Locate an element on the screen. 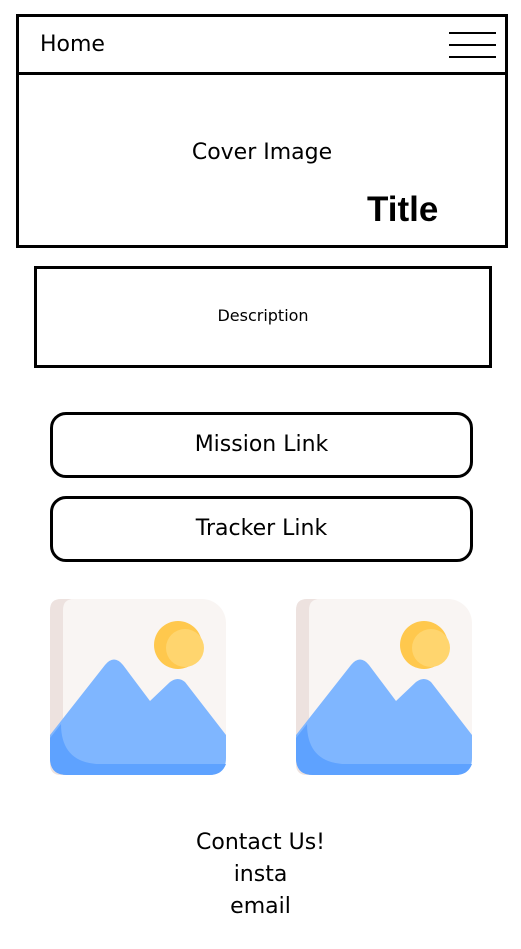 This screenshot has height=949, width=521. description-text: Description is located at coordinates (263, 315).